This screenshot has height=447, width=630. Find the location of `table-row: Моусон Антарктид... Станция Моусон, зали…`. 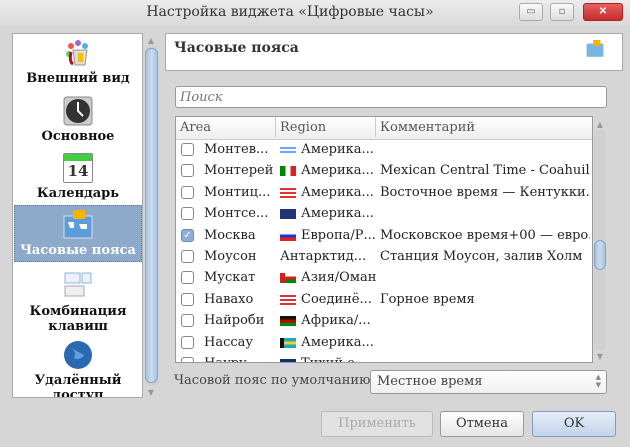

table-row: Моусон Антарктид... Станция Моусон, зали… is located at coordinates (384, 256).